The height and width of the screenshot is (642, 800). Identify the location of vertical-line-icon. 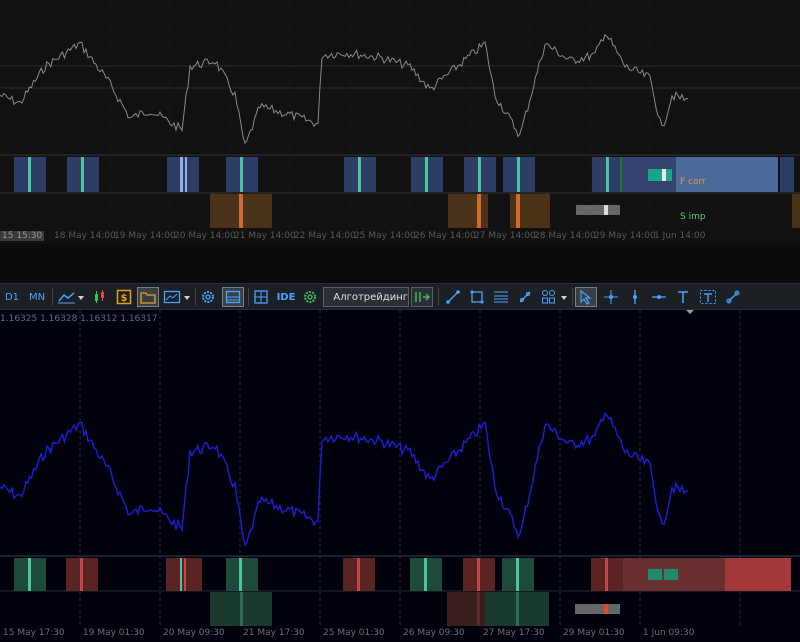
(635, 297).